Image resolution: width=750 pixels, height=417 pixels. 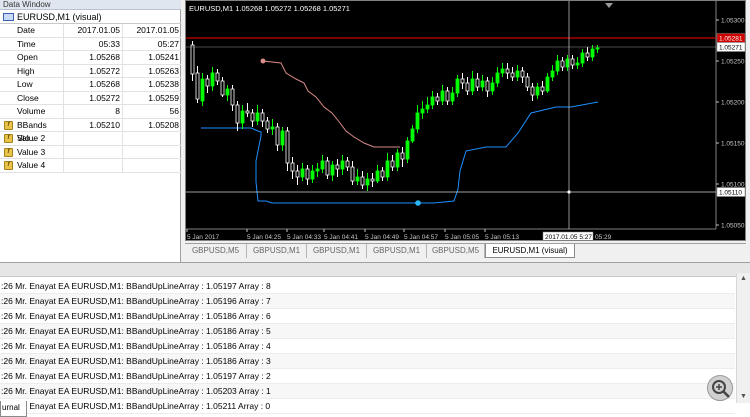 What do you see at coordinates (743, 279) in the screenshot?
I see `scroll-up-icon: ▲` at bounding box center [743, 279].